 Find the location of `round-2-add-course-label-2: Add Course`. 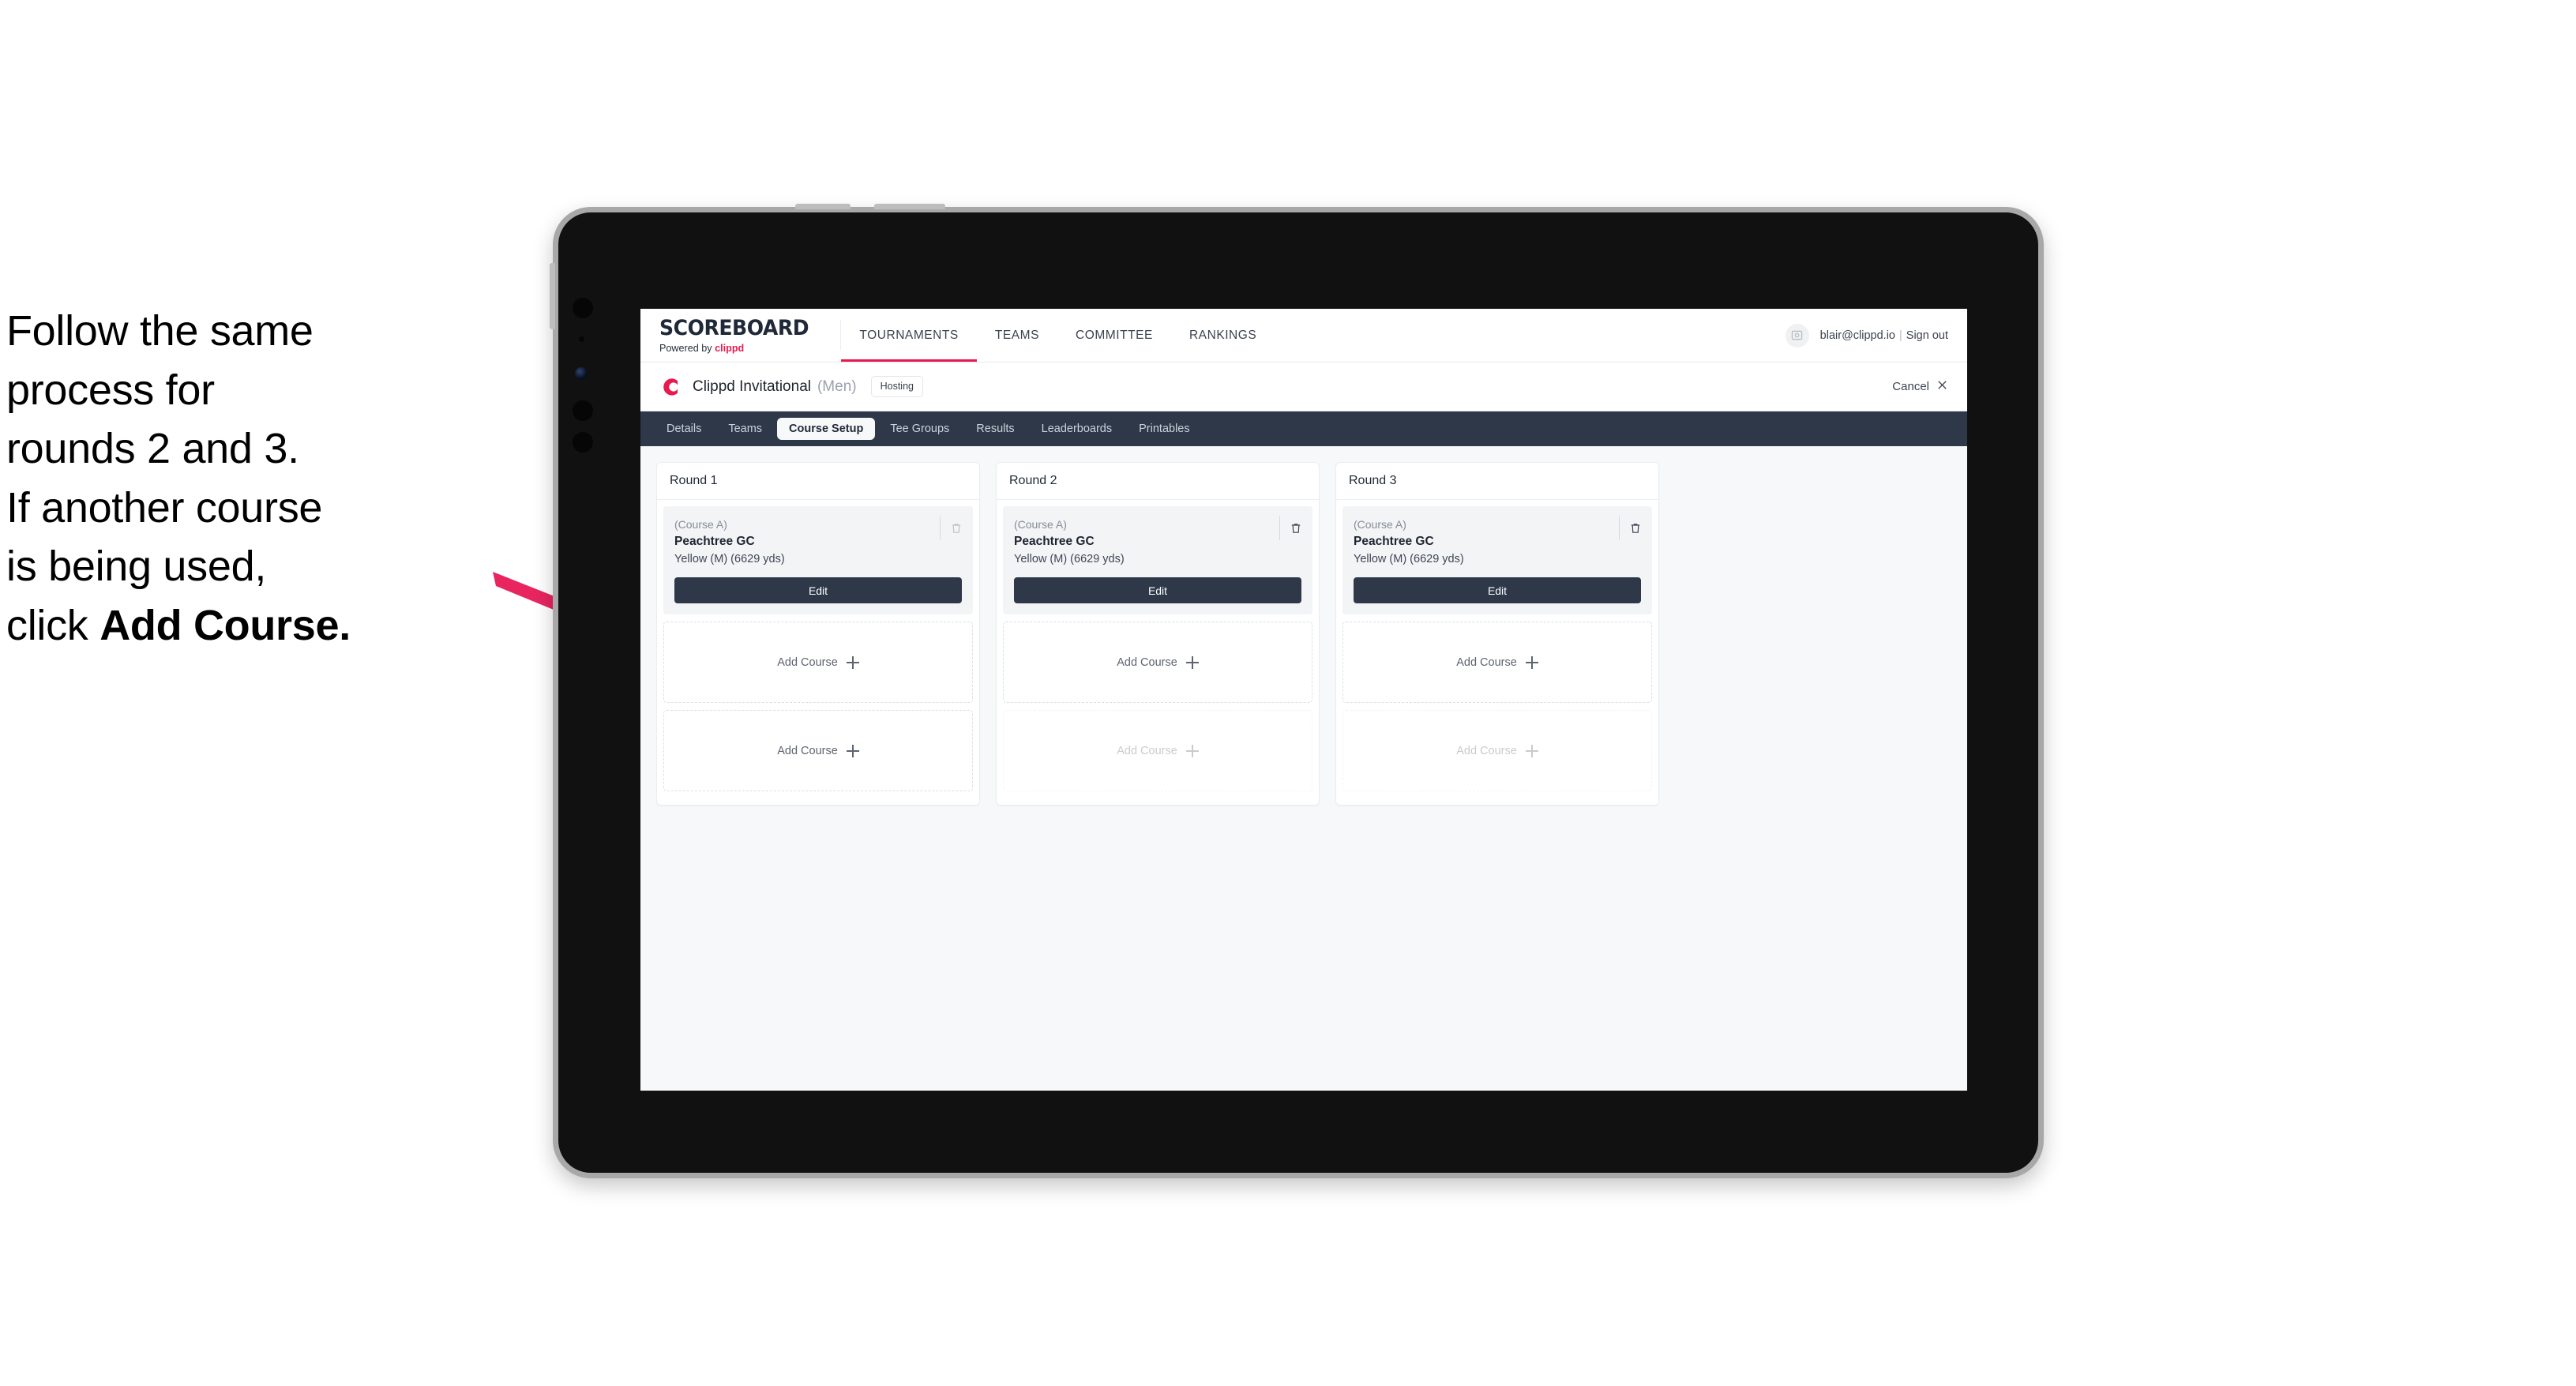

round-2-add-course-label-2: Add Course is located at coordinates (1147, 750).